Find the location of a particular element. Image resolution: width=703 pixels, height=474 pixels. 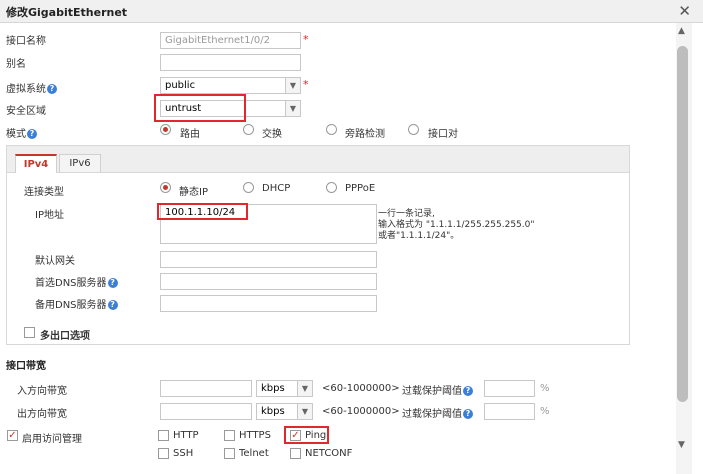

multi-egress-label: 多出口选项 is located at coordinates (65, 336).